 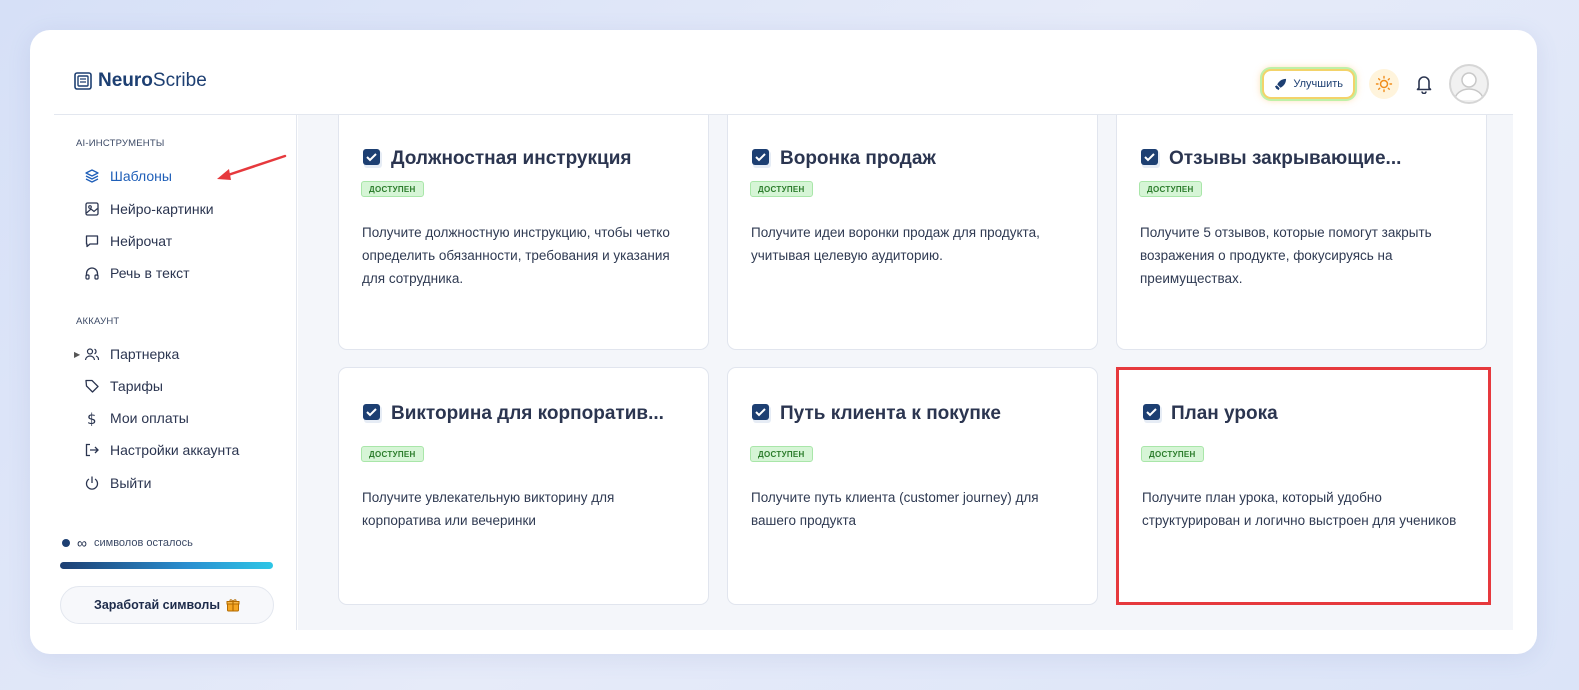 I want to click on sun-icon, so click(x=1384, y=84).